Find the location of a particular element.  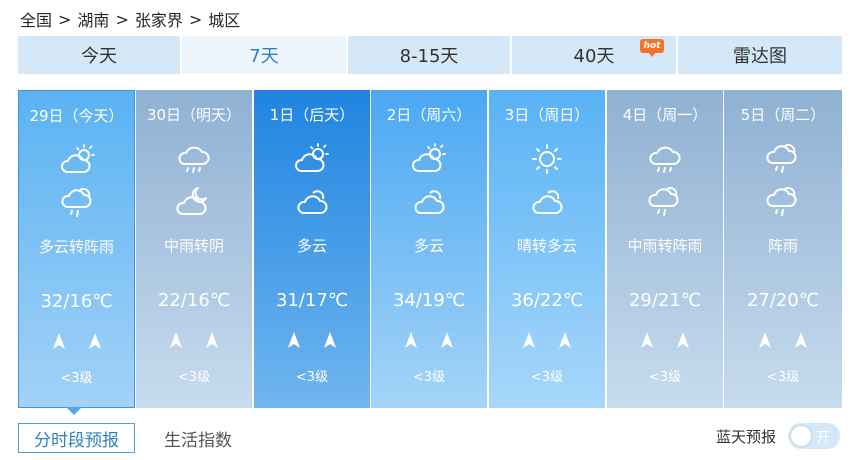

tab-7-days: 7天 is located at coordinates (264, 55).